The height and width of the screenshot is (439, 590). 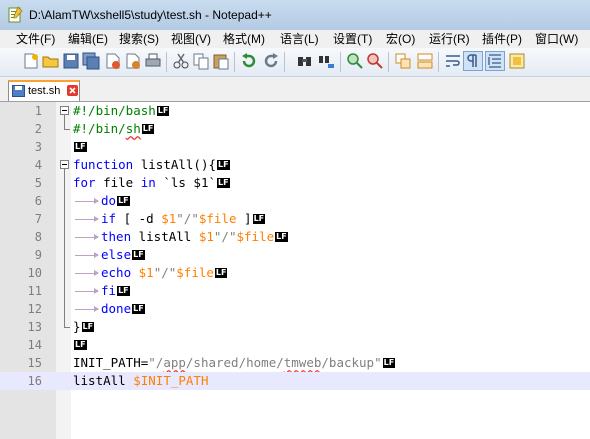 I want to click on code-token: if, so click(x=109, y=218).